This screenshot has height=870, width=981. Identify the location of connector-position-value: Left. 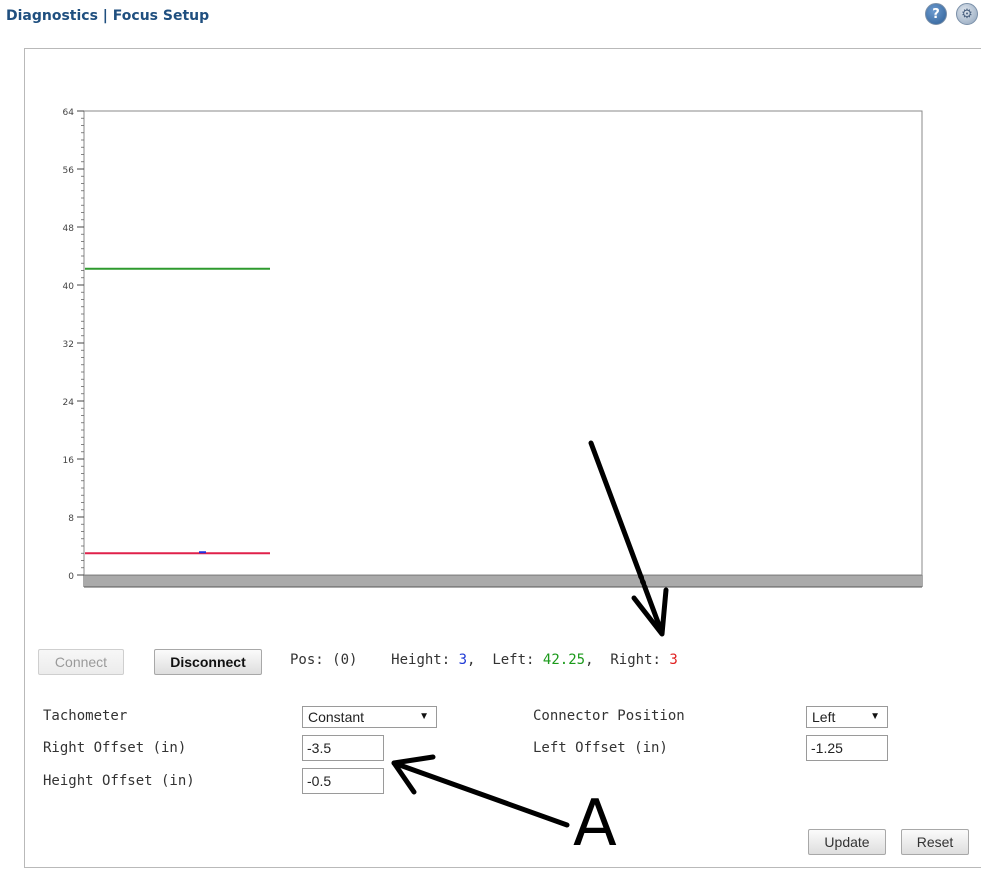
(824, 717).